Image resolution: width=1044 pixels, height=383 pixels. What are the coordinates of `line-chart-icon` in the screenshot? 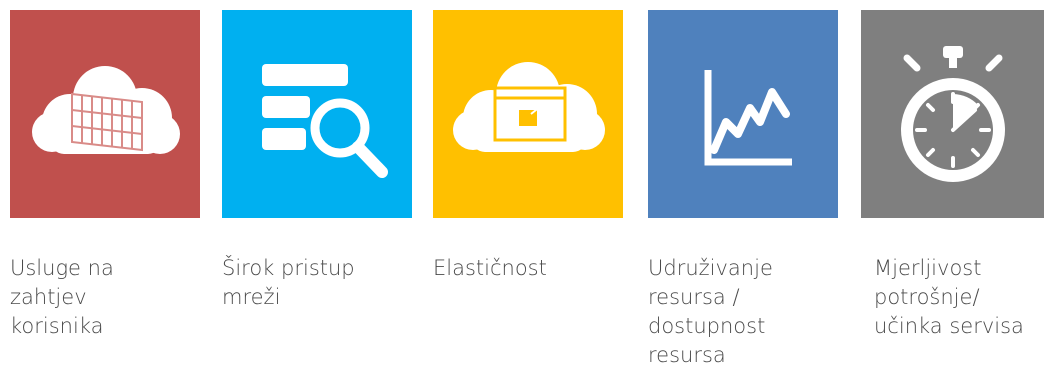 It's located at (743, 114).